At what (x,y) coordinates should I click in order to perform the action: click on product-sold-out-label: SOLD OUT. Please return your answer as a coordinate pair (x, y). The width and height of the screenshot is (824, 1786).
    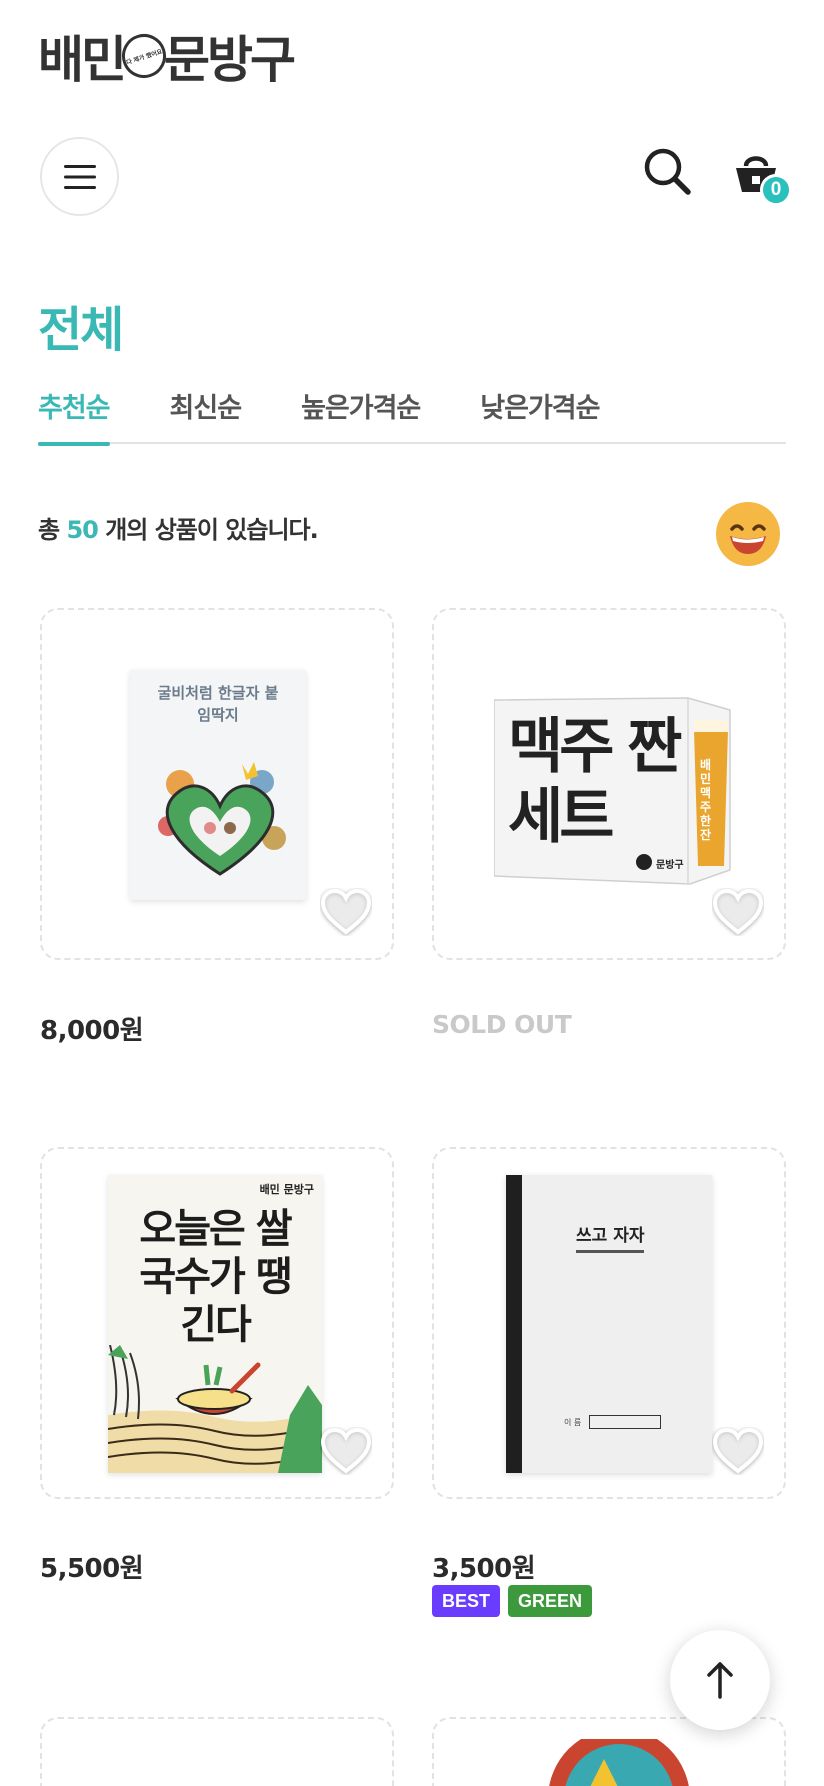
    Looking at the image, I should click on (502, 1024).